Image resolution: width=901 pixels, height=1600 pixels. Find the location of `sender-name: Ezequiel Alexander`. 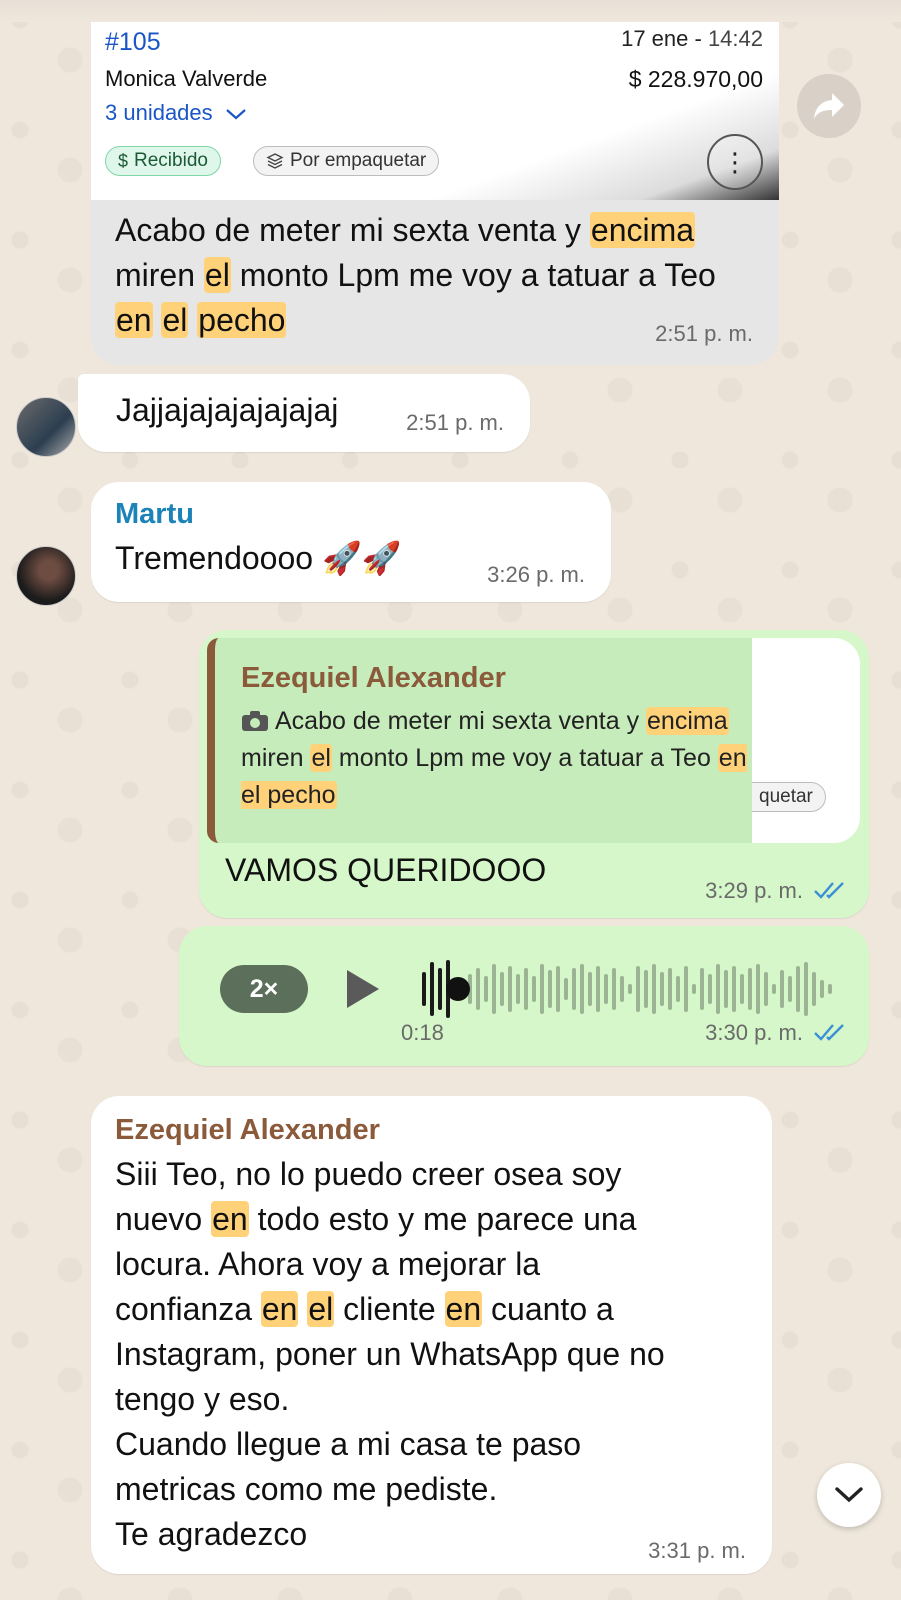

sender-name: Ezequiel Alexander is located at coordinates (247, 1130).